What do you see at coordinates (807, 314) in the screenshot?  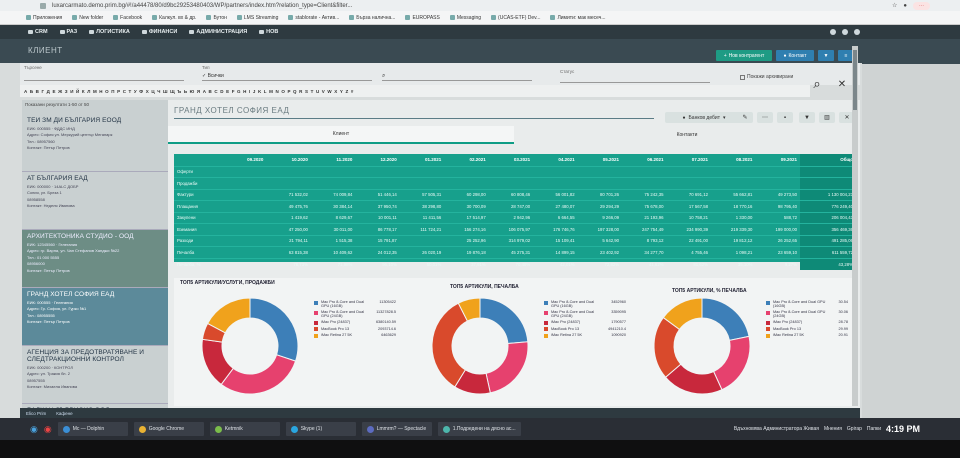 I see `legend-item: Mac Pro 8-Core and Dual GPU (24GB) 30.06` at bounding box center [807, 314].